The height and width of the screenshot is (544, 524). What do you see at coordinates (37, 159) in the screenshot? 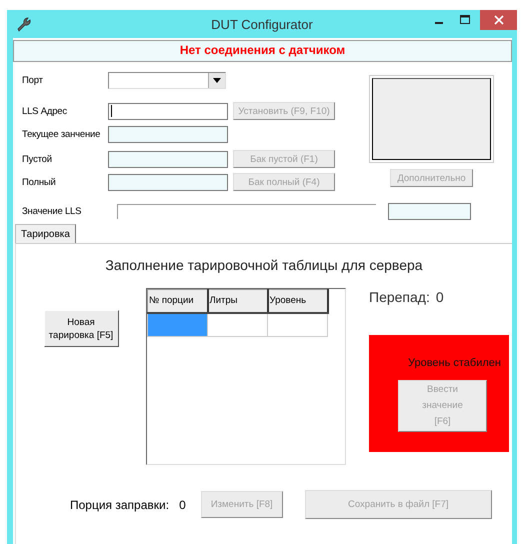
I see `field-label: Пустой` at bounding box center [37, 159].